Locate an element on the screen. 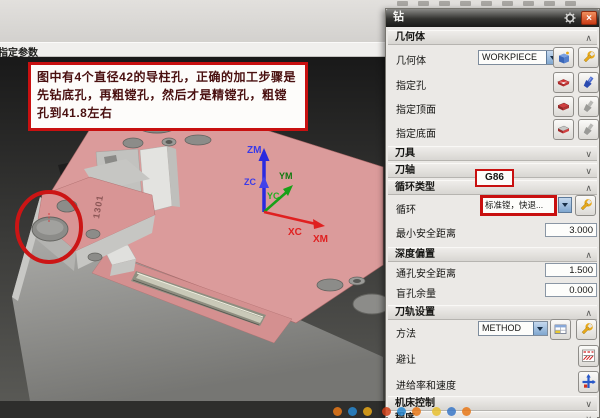 The image size is (600, 418). avoidance-button is located at coordinates (588, 356).